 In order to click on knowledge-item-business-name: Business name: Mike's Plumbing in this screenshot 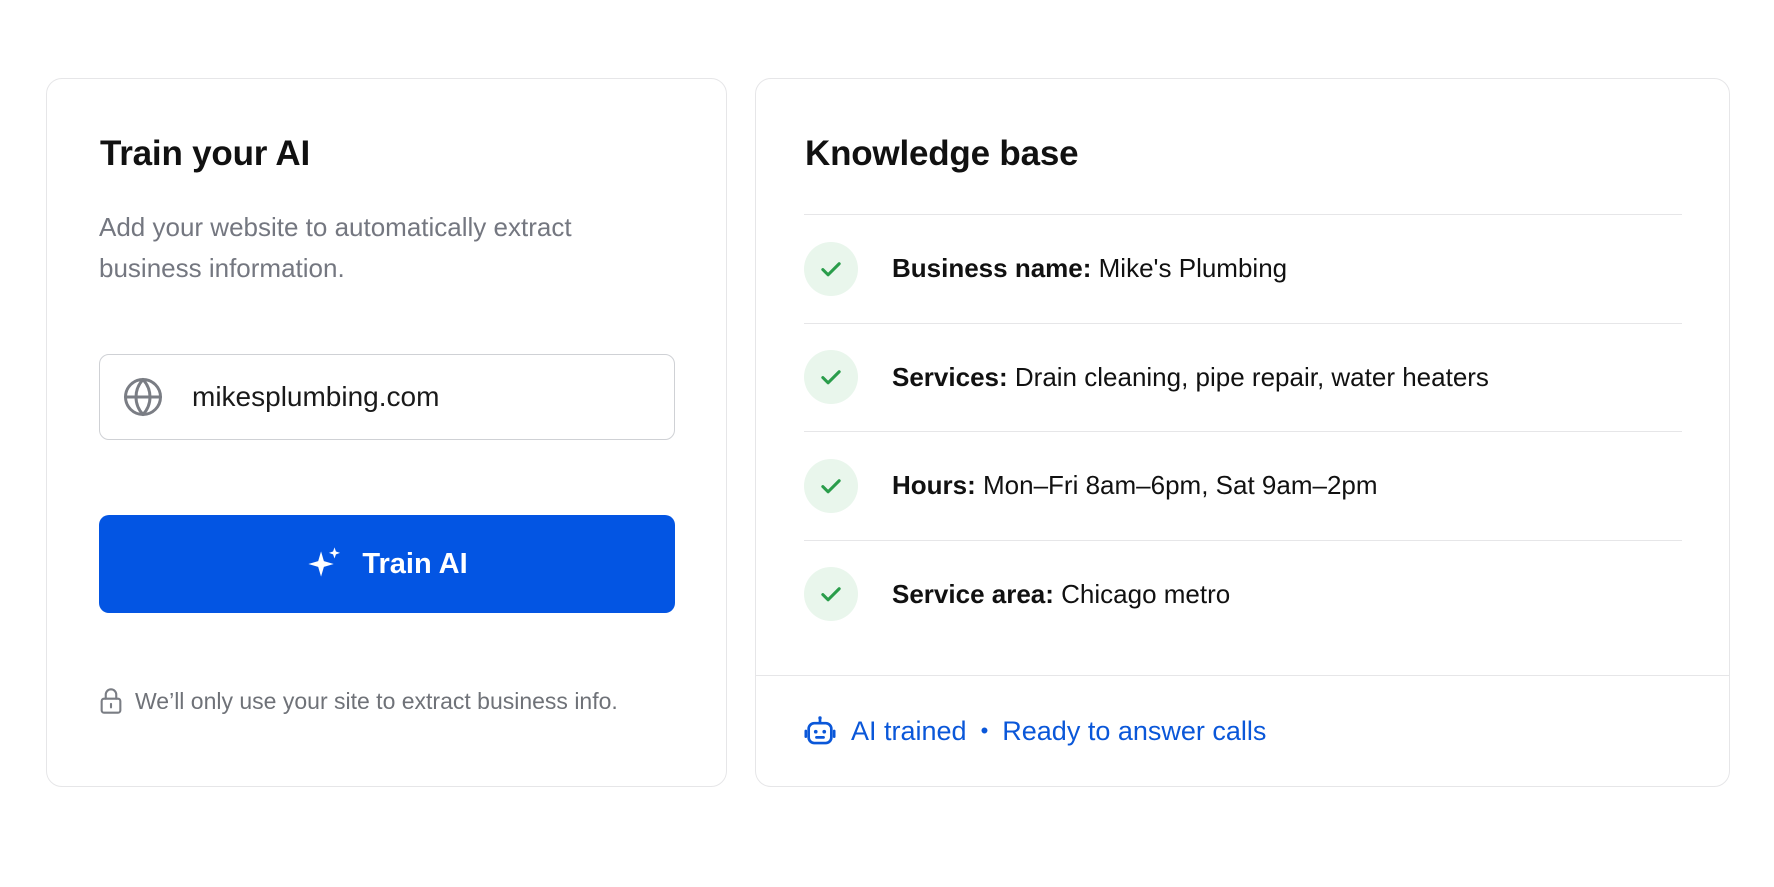, I will do `click(1243, 268)`.